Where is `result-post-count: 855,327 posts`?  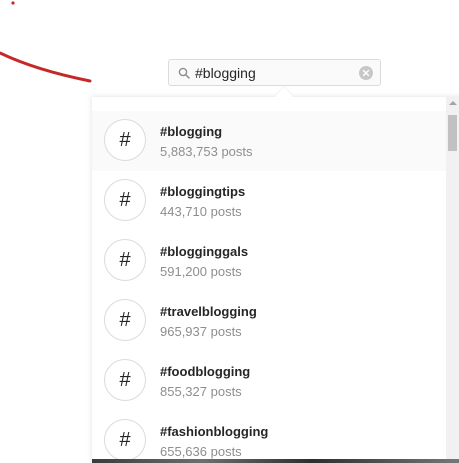
result-post-count: 855,327 posts is located at coordinates (201, 391).